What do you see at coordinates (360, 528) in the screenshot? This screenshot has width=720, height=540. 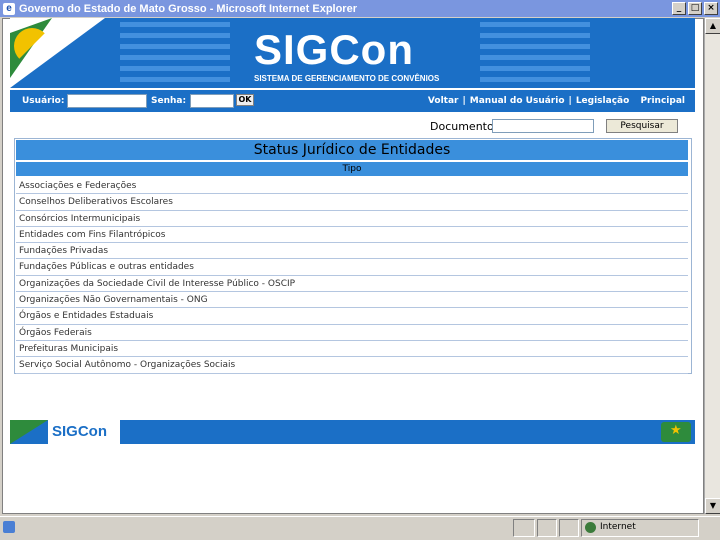 I see `browser-status-bar: Internet` at bounding box center [360, 528].